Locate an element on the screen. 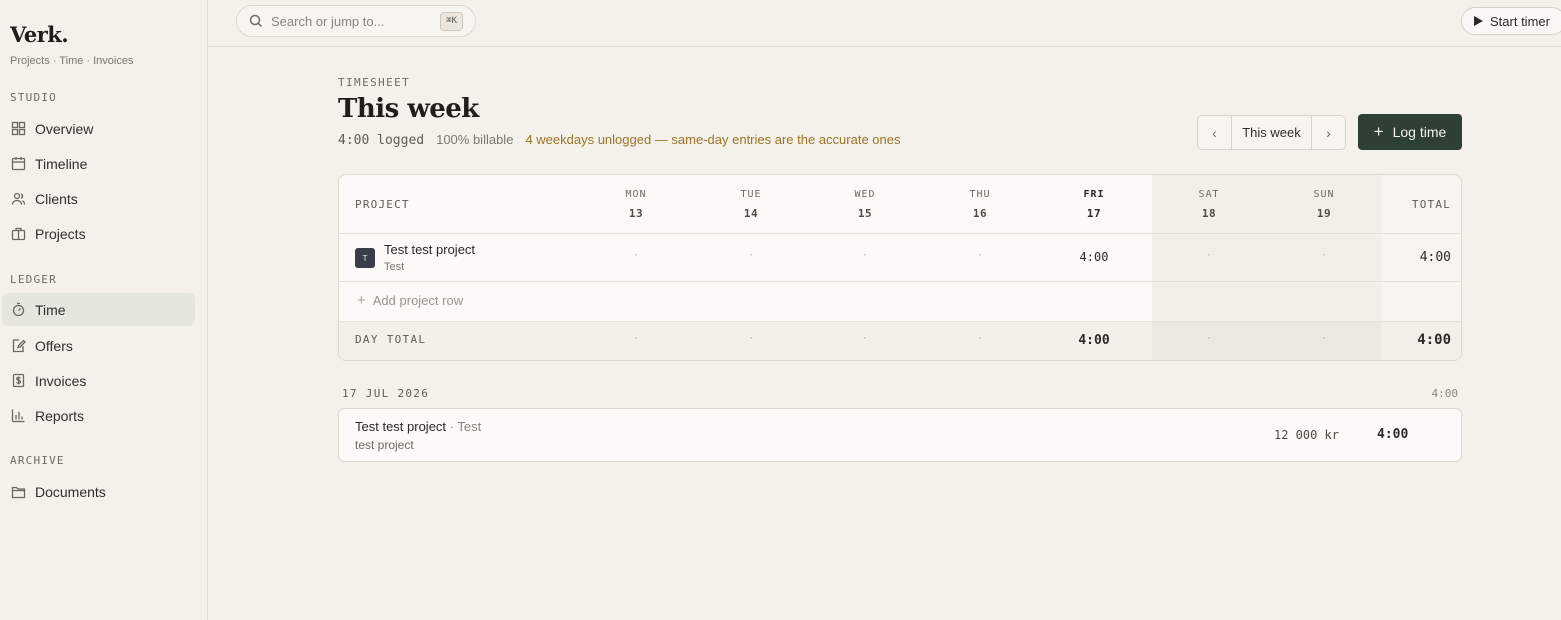 Image resolution: width=1561 pixels, height=620 pixels. sidebar-item-time: Time is located at coordinates (98, 309).